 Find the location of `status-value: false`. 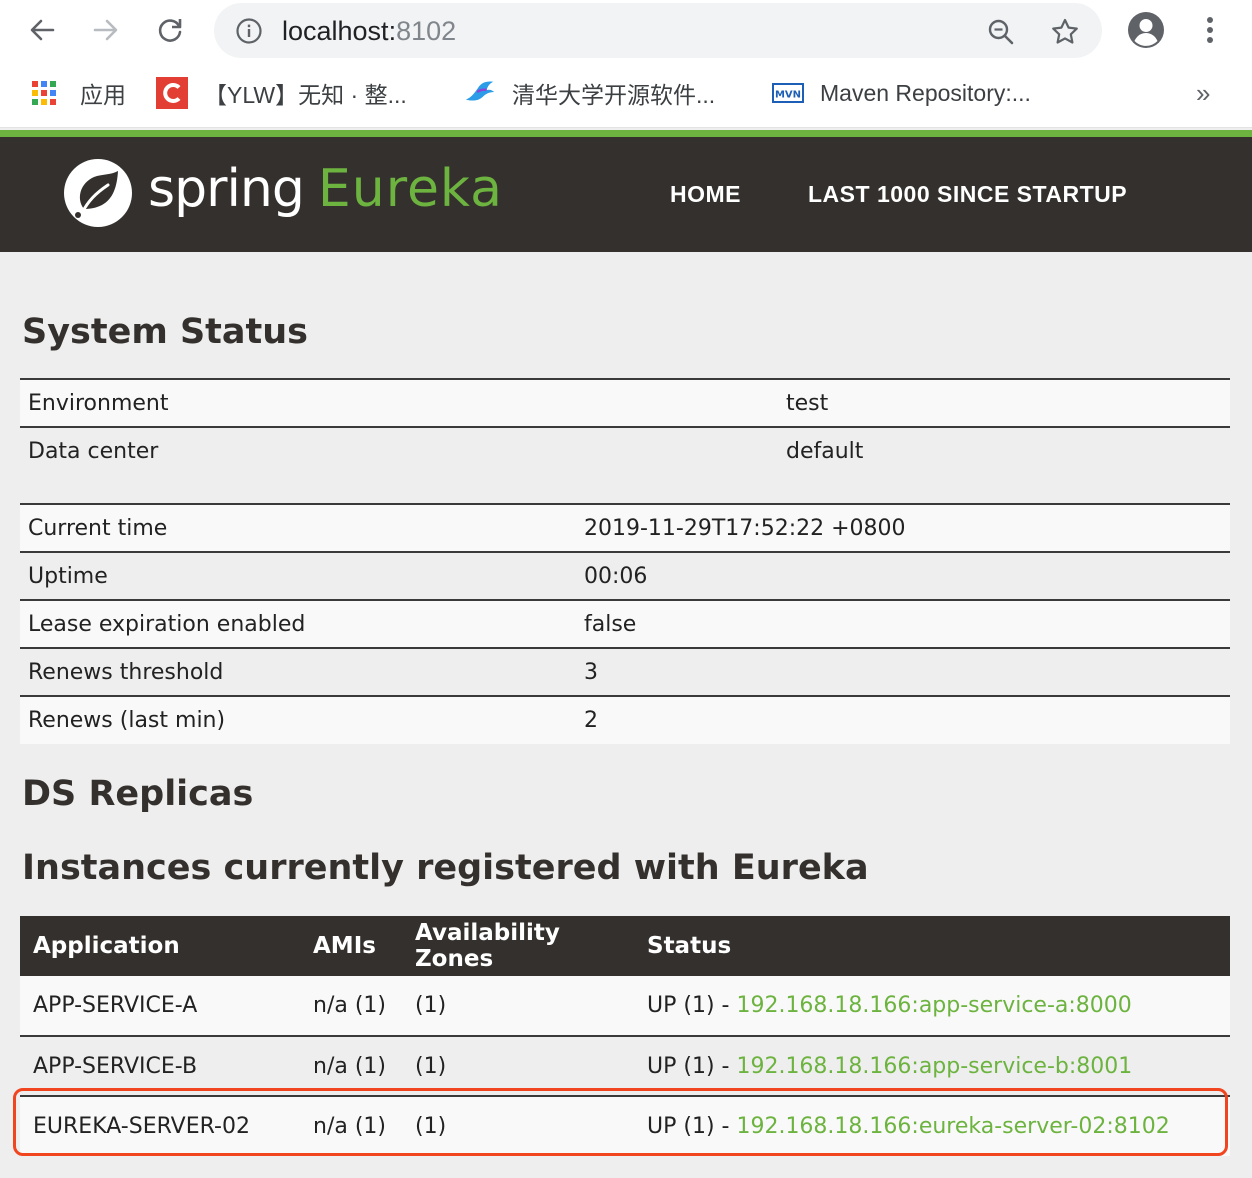

status-value: false is located at coordinates (903, 623).